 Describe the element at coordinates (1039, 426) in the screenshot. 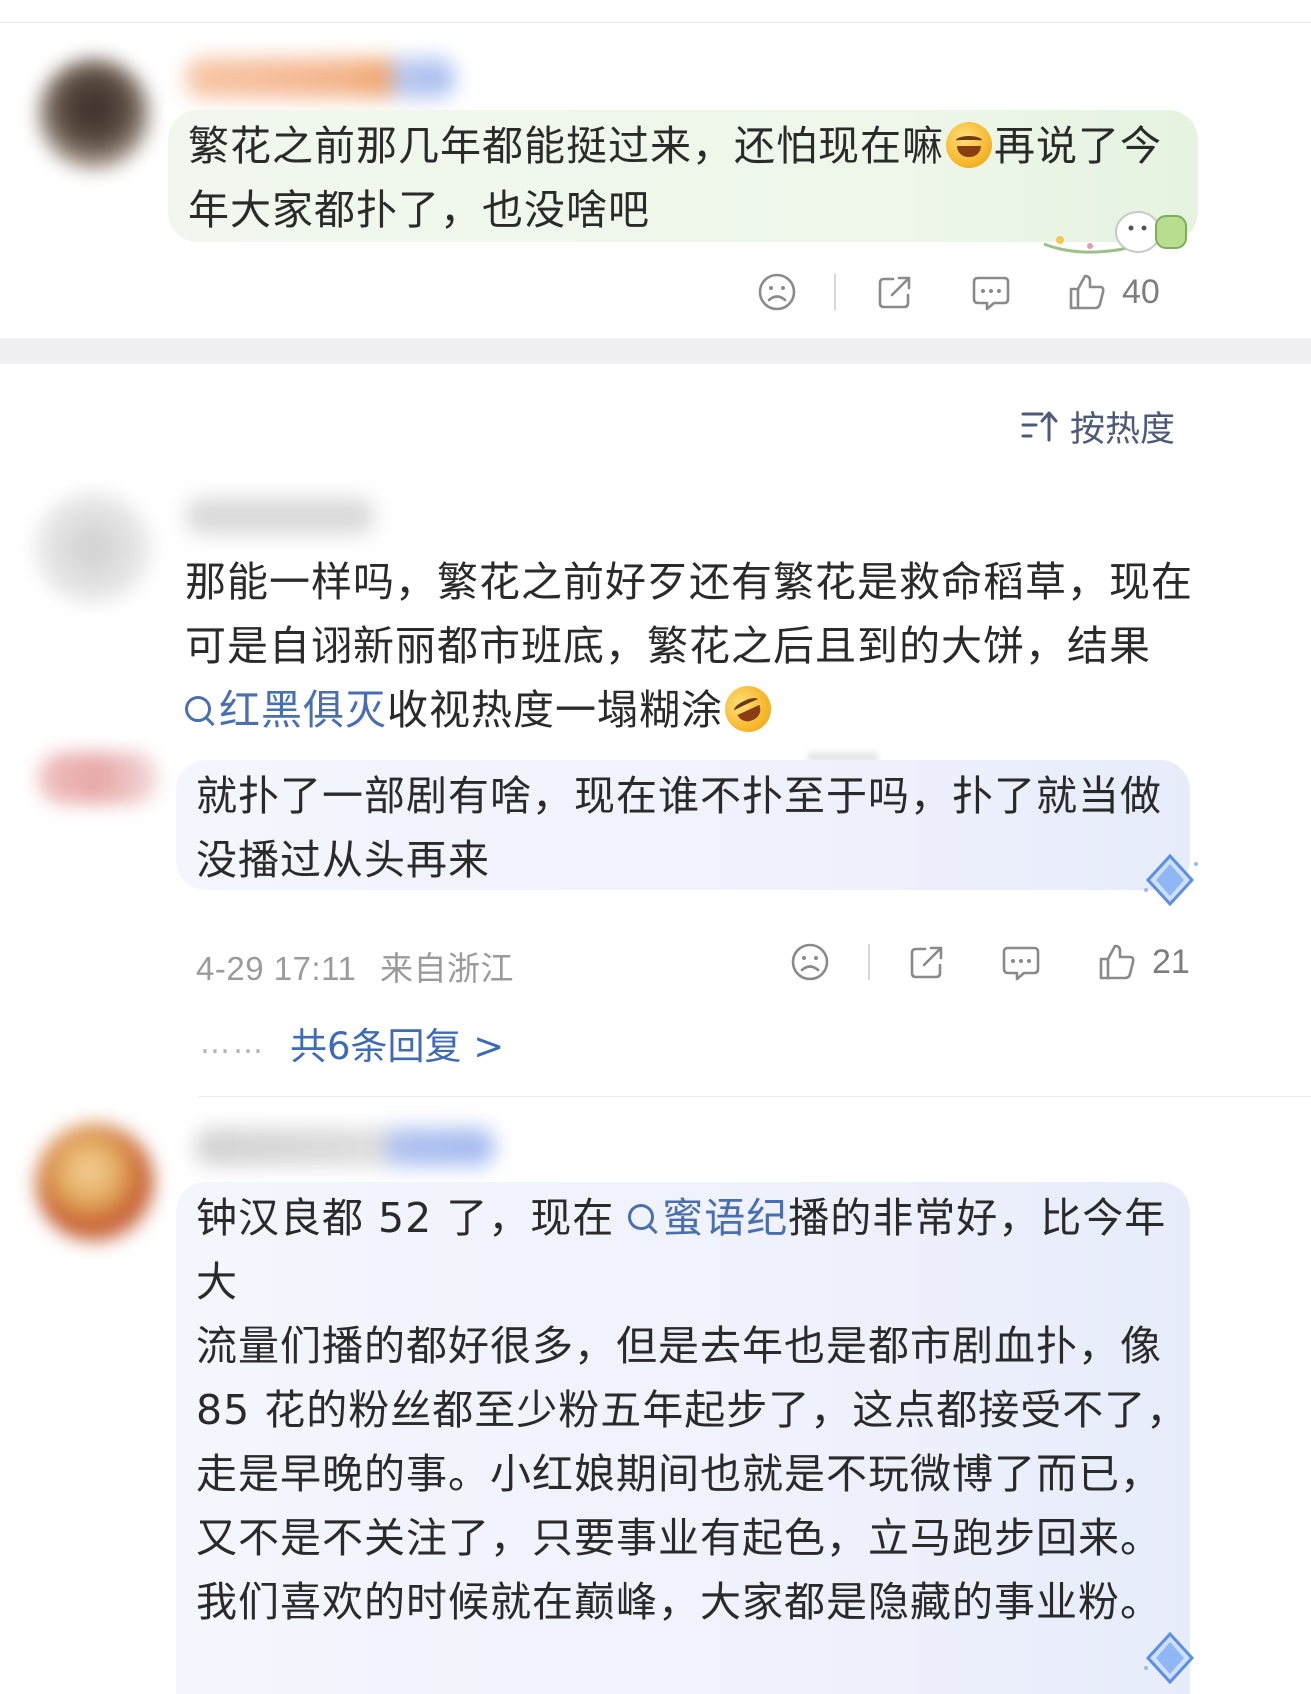

I see `sort-icon` at that location.